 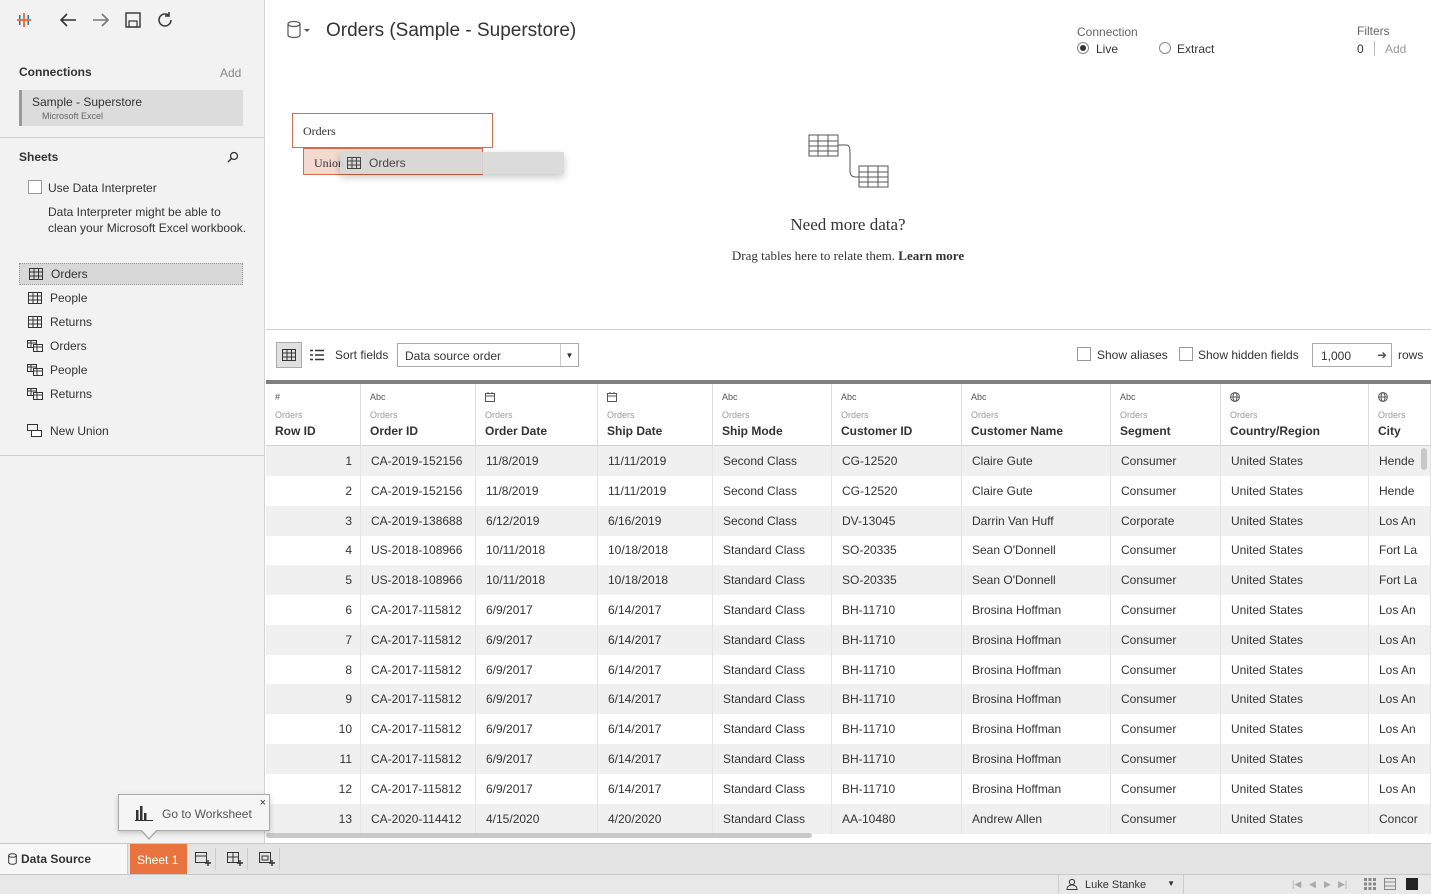 What do you see at coordinates (64, 859) in the screenshot?
I see `tab-data-source: Data Source` at bounding box center [64, 859].